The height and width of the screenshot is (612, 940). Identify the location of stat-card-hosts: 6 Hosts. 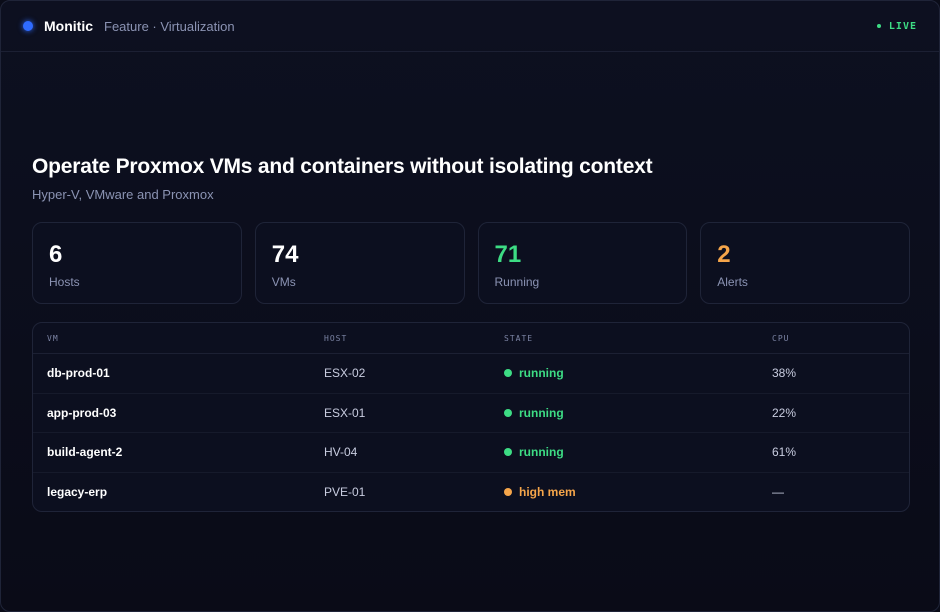
(137, 263).